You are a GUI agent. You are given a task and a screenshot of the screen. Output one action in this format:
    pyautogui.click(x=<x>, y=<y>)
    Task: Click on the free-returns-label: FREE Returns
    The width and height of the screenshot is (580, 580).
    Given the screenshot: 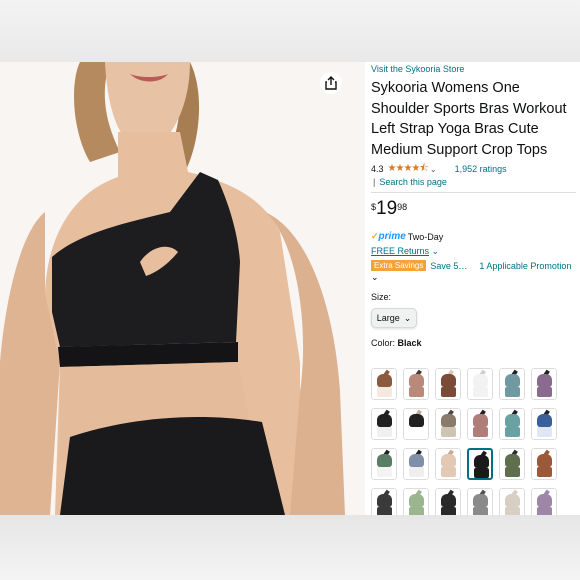 What is the action you would take?
    pyautogui.click(x=400, y=251)
    